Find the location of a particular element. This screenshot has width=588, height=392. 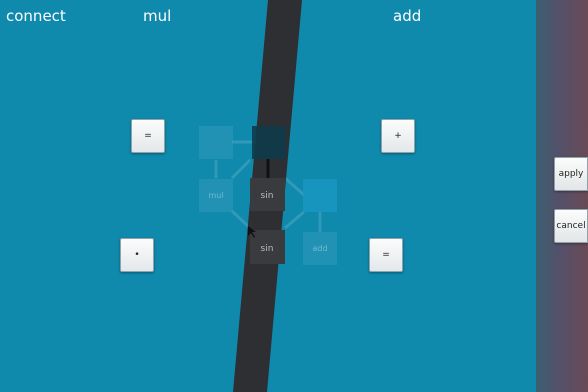

right-sidebar is located at coordinates (562, 196).